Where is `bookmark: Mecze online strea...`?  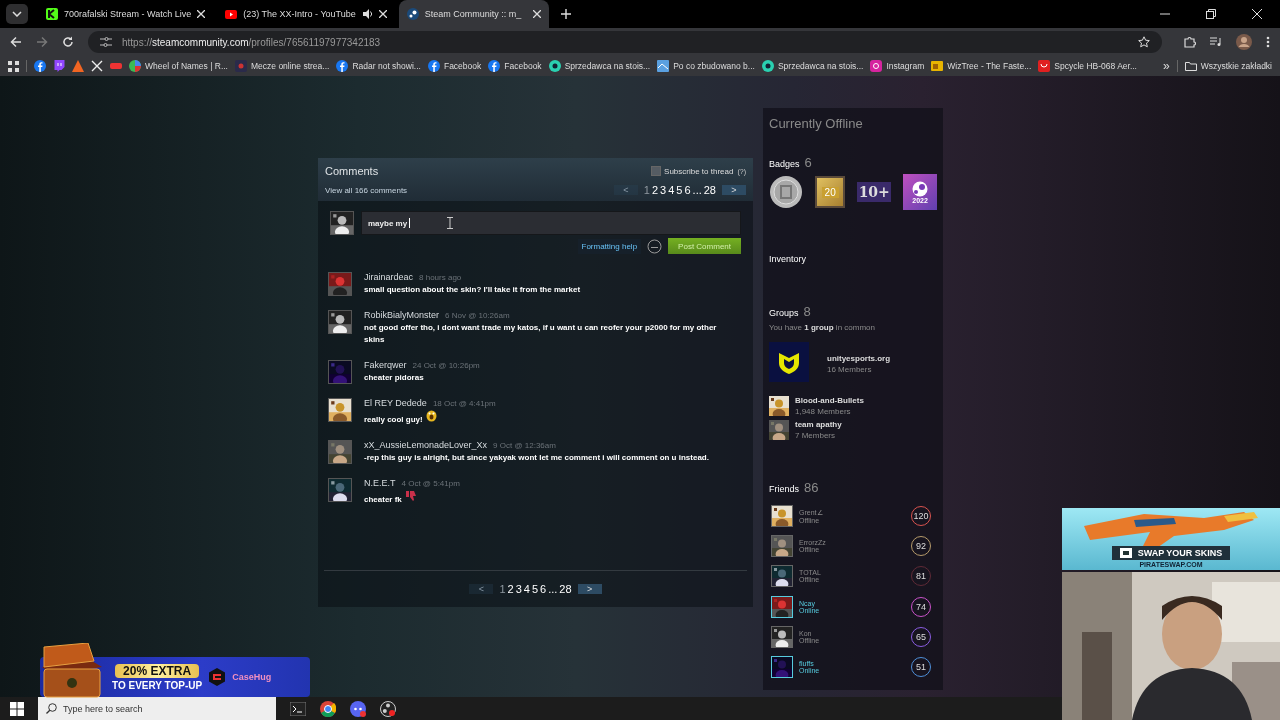
bookmark: Mecze online strea... is located at coordinates (282, 66).